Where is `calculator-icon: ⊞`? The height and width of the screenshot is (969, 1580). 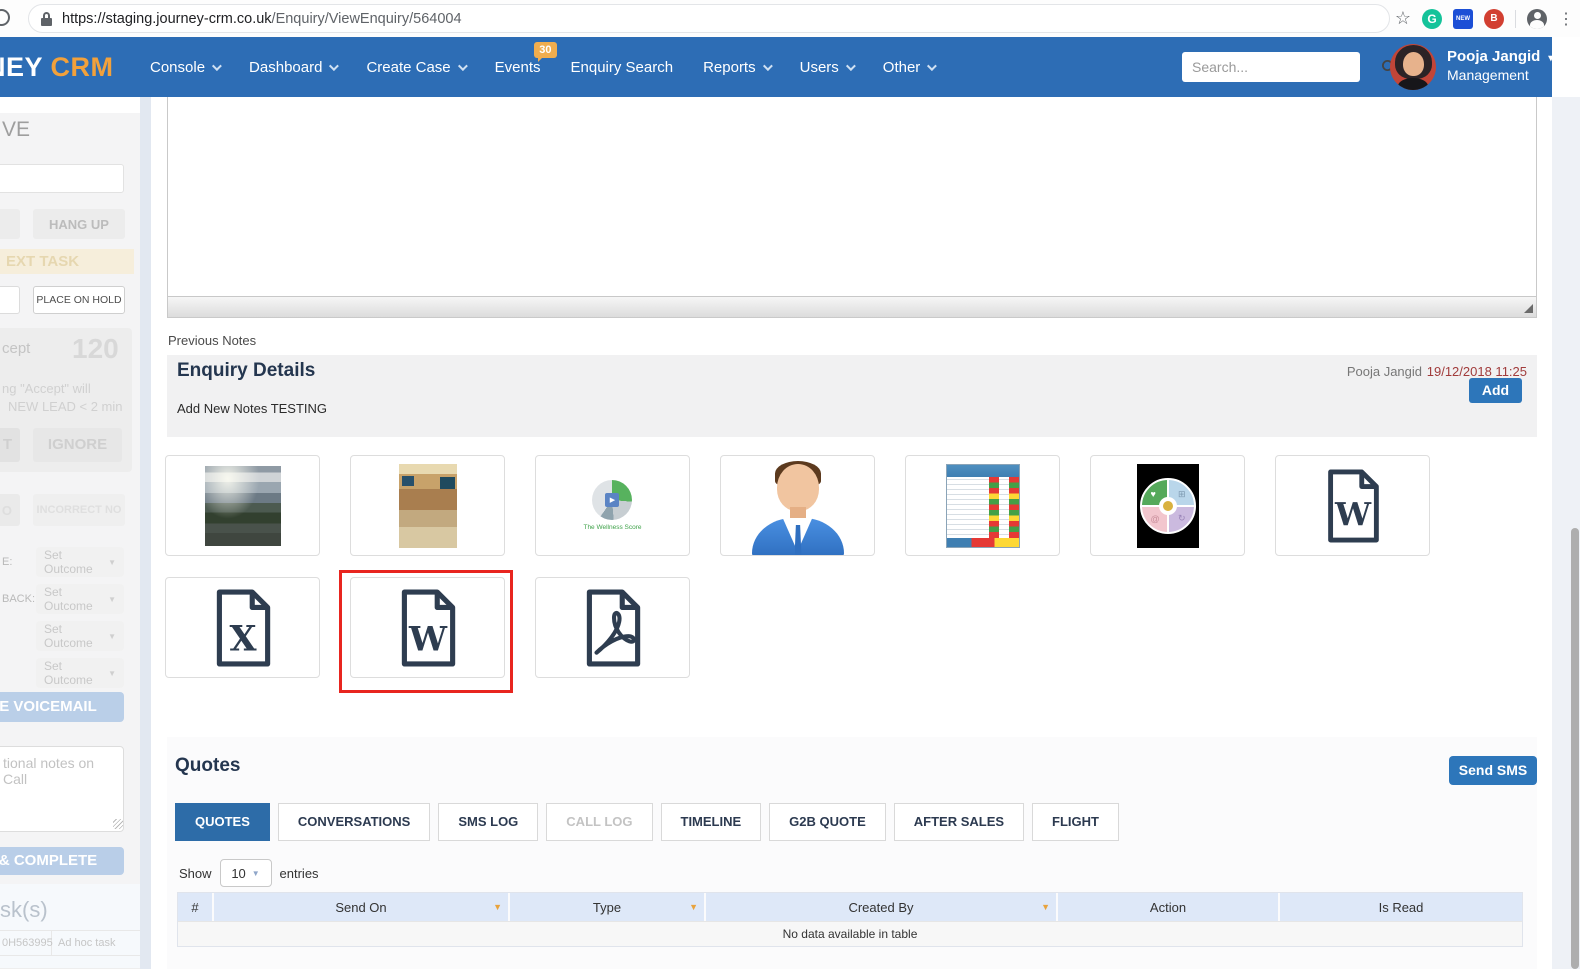 calculator-icon: ⊞ is located at coordinates (1181, 493).